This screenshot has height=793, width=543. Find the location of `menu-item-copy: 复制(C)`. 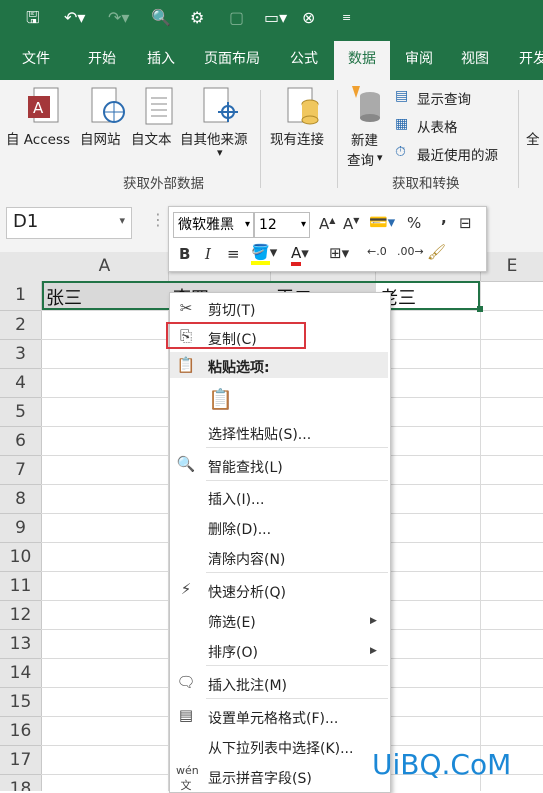

menu-item-copy: 复制(C) is located at coordinates (232, 339).